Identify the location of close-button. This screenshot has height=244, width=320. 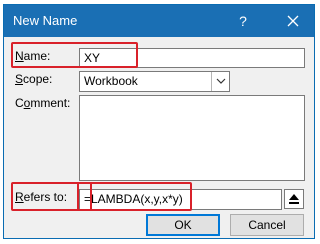
(293, 21).